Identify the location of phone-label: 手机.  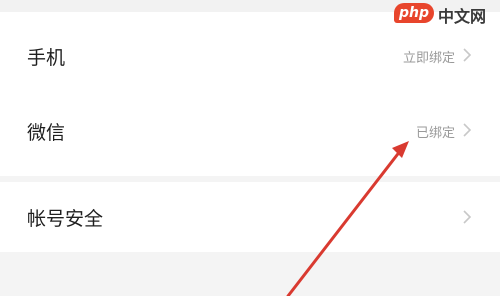
(46, 58).